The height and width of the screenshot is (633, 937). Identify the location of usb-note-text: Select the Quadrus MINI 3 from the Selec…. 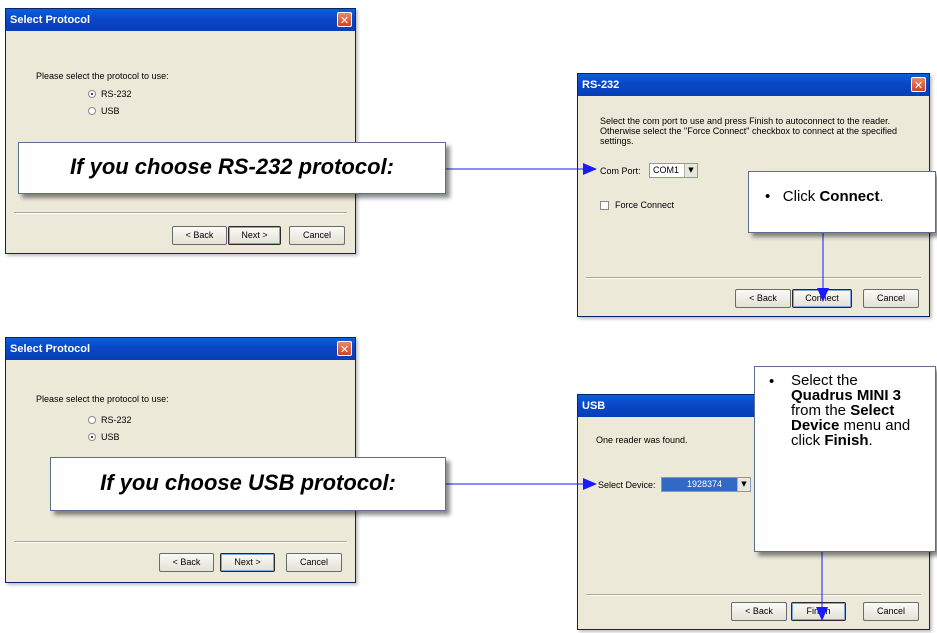
(851, 410).